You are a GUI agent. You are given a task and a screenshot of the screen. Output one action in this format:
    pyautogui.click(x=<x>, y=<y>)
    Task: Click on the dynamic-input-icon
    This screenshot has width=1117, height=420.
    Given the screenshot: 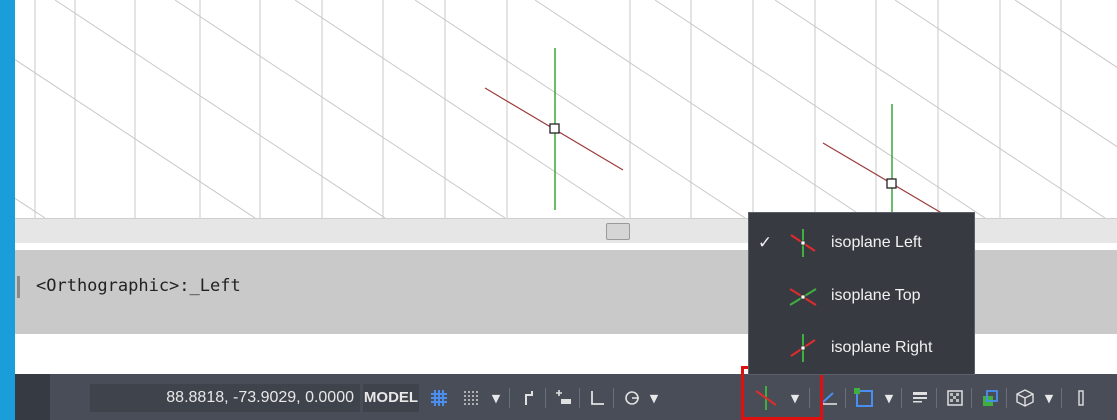 What is the action you would take?
    pyautogui.click(x=563, y=398)
    